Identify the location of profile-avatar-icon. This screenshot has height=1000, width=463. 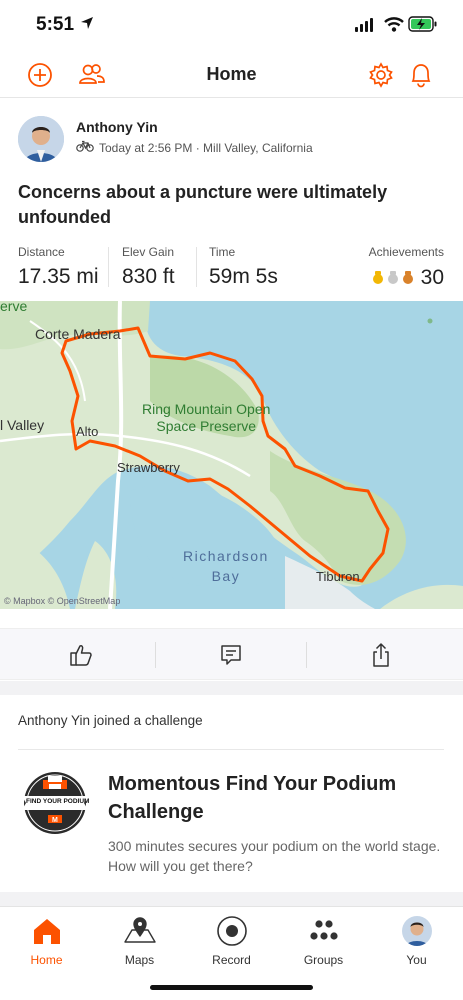
(417, 931).